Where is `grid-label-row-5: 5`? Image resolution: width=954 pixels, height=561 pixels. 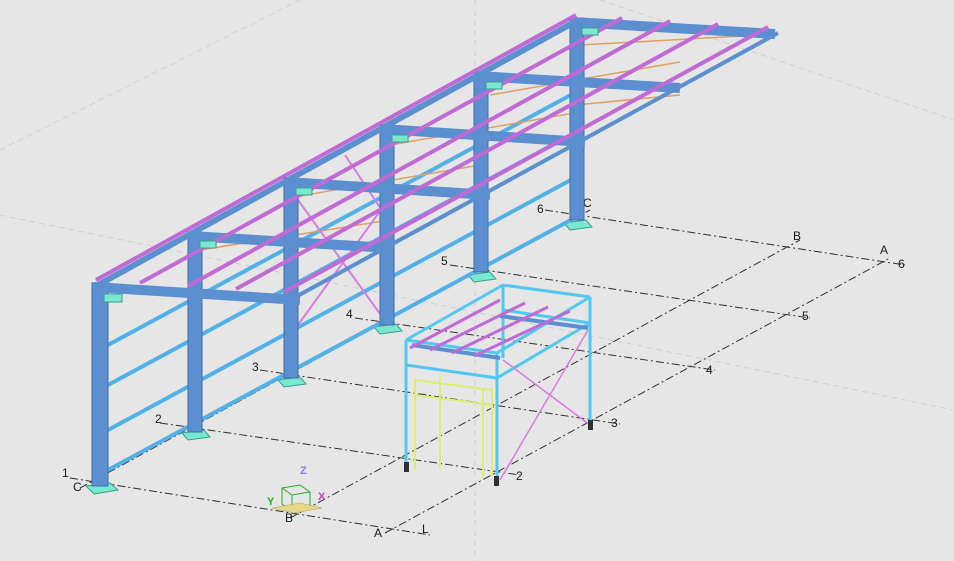 grid-label-row-5: 5 is located at coordinates (444, 261).